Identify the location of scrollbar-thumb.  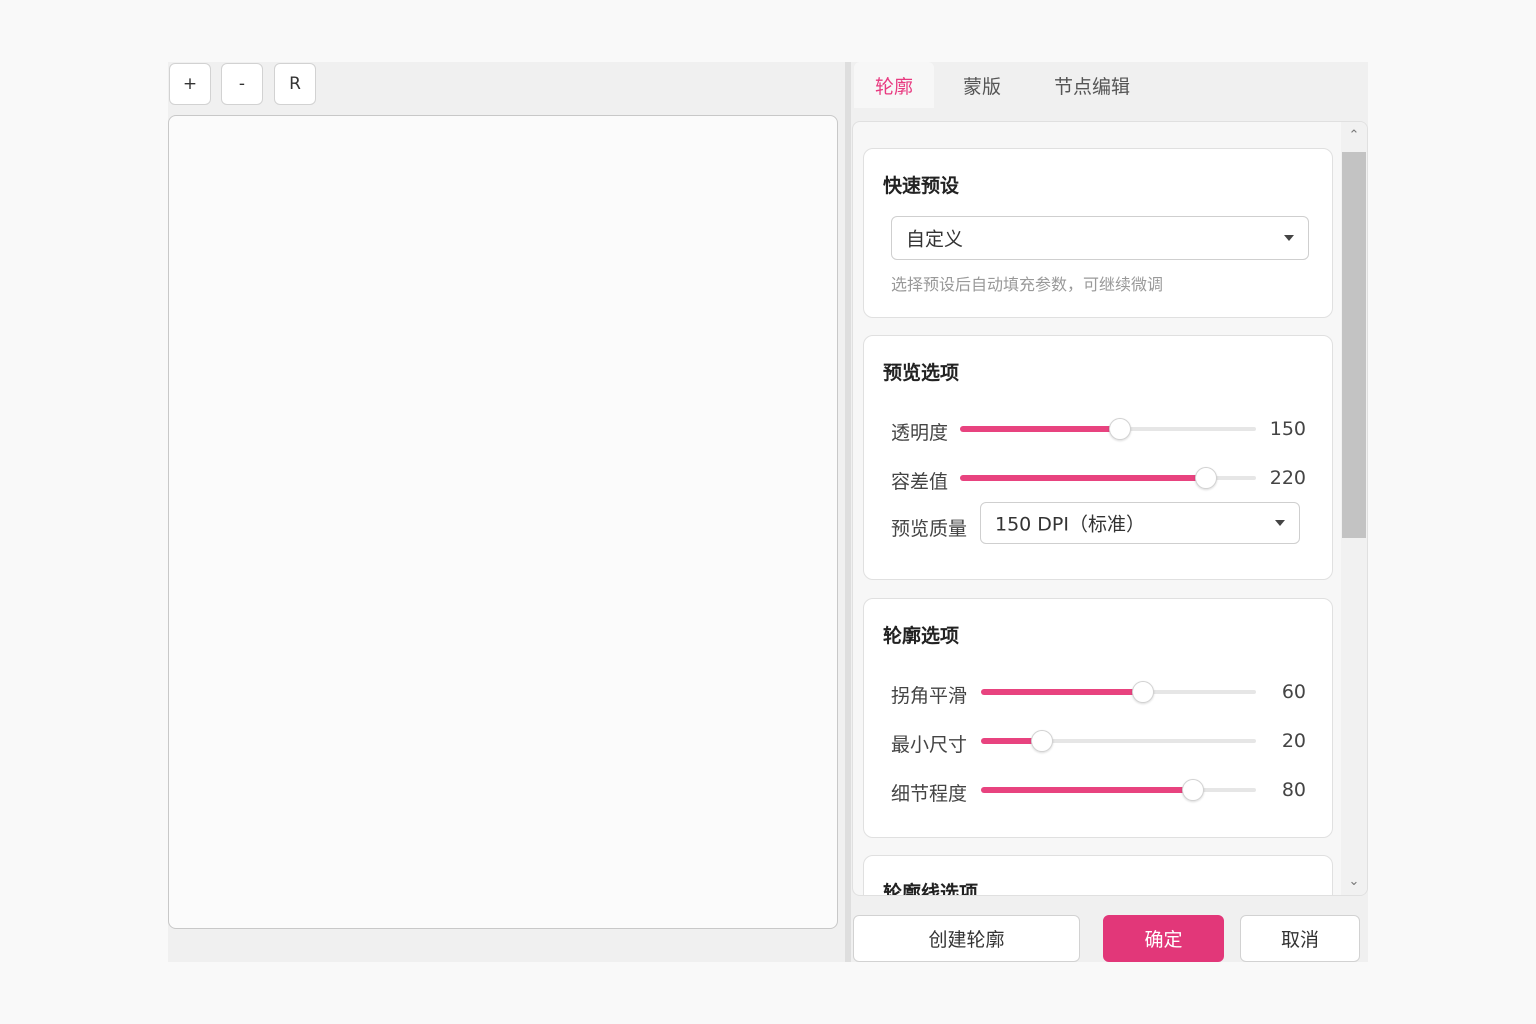
(1354, 345).